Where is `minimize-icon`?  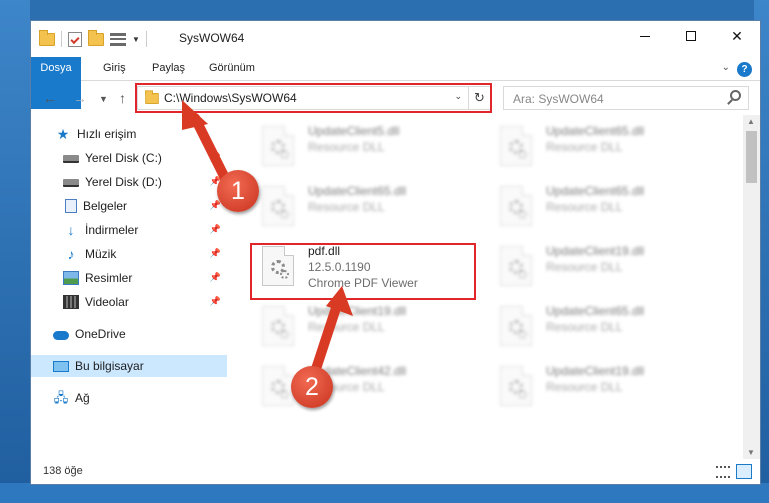 minimize-icon is located at coordinates (645, 36).